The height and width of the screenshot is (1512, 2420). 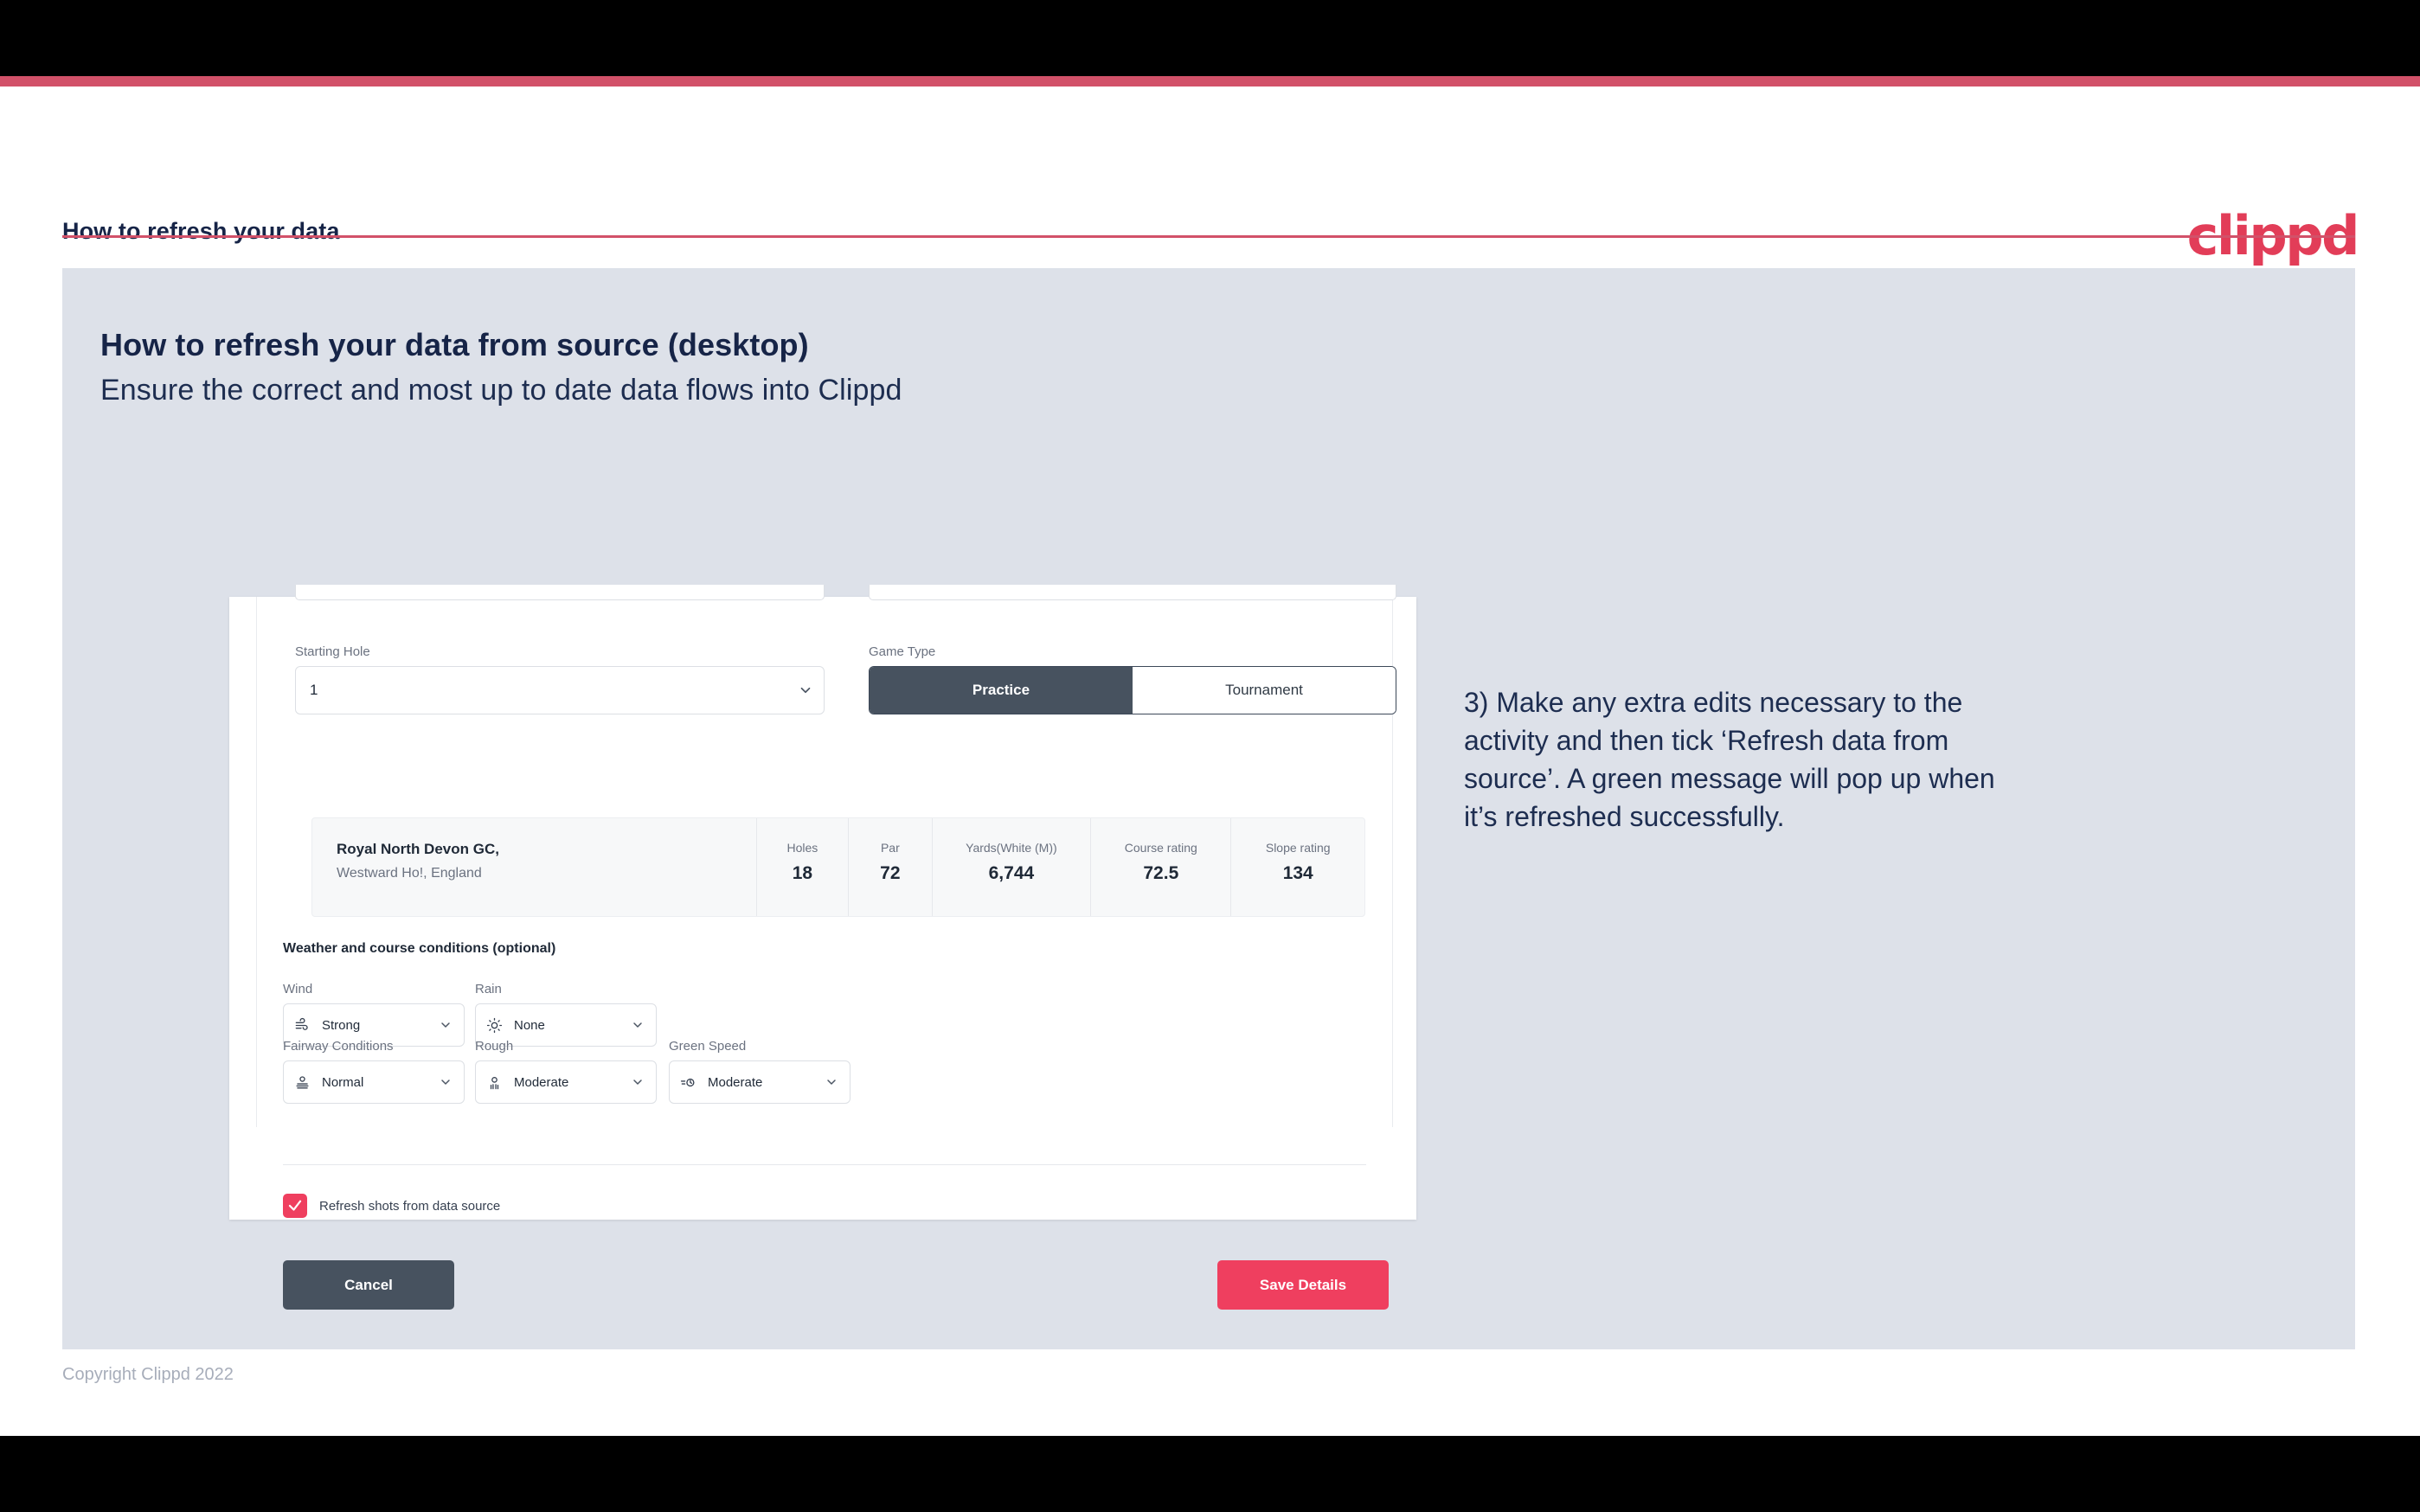 I want to click on wind-icon, so click(x=302, y=1025).